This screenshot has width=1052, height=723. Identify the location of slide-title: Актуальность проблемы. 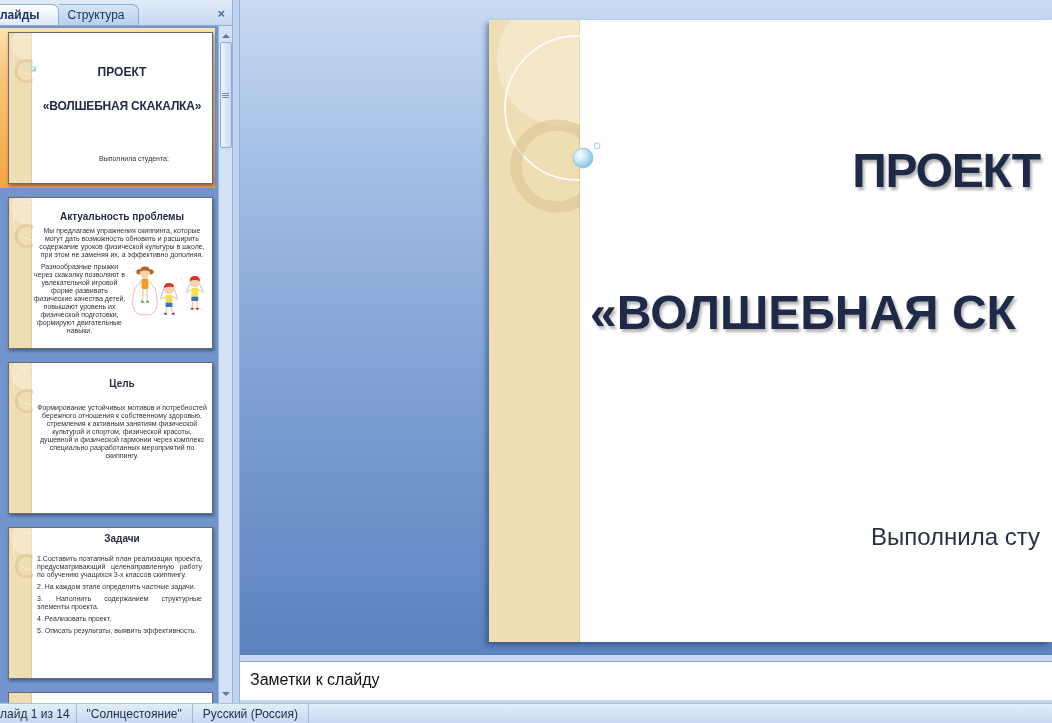
(121, 217).